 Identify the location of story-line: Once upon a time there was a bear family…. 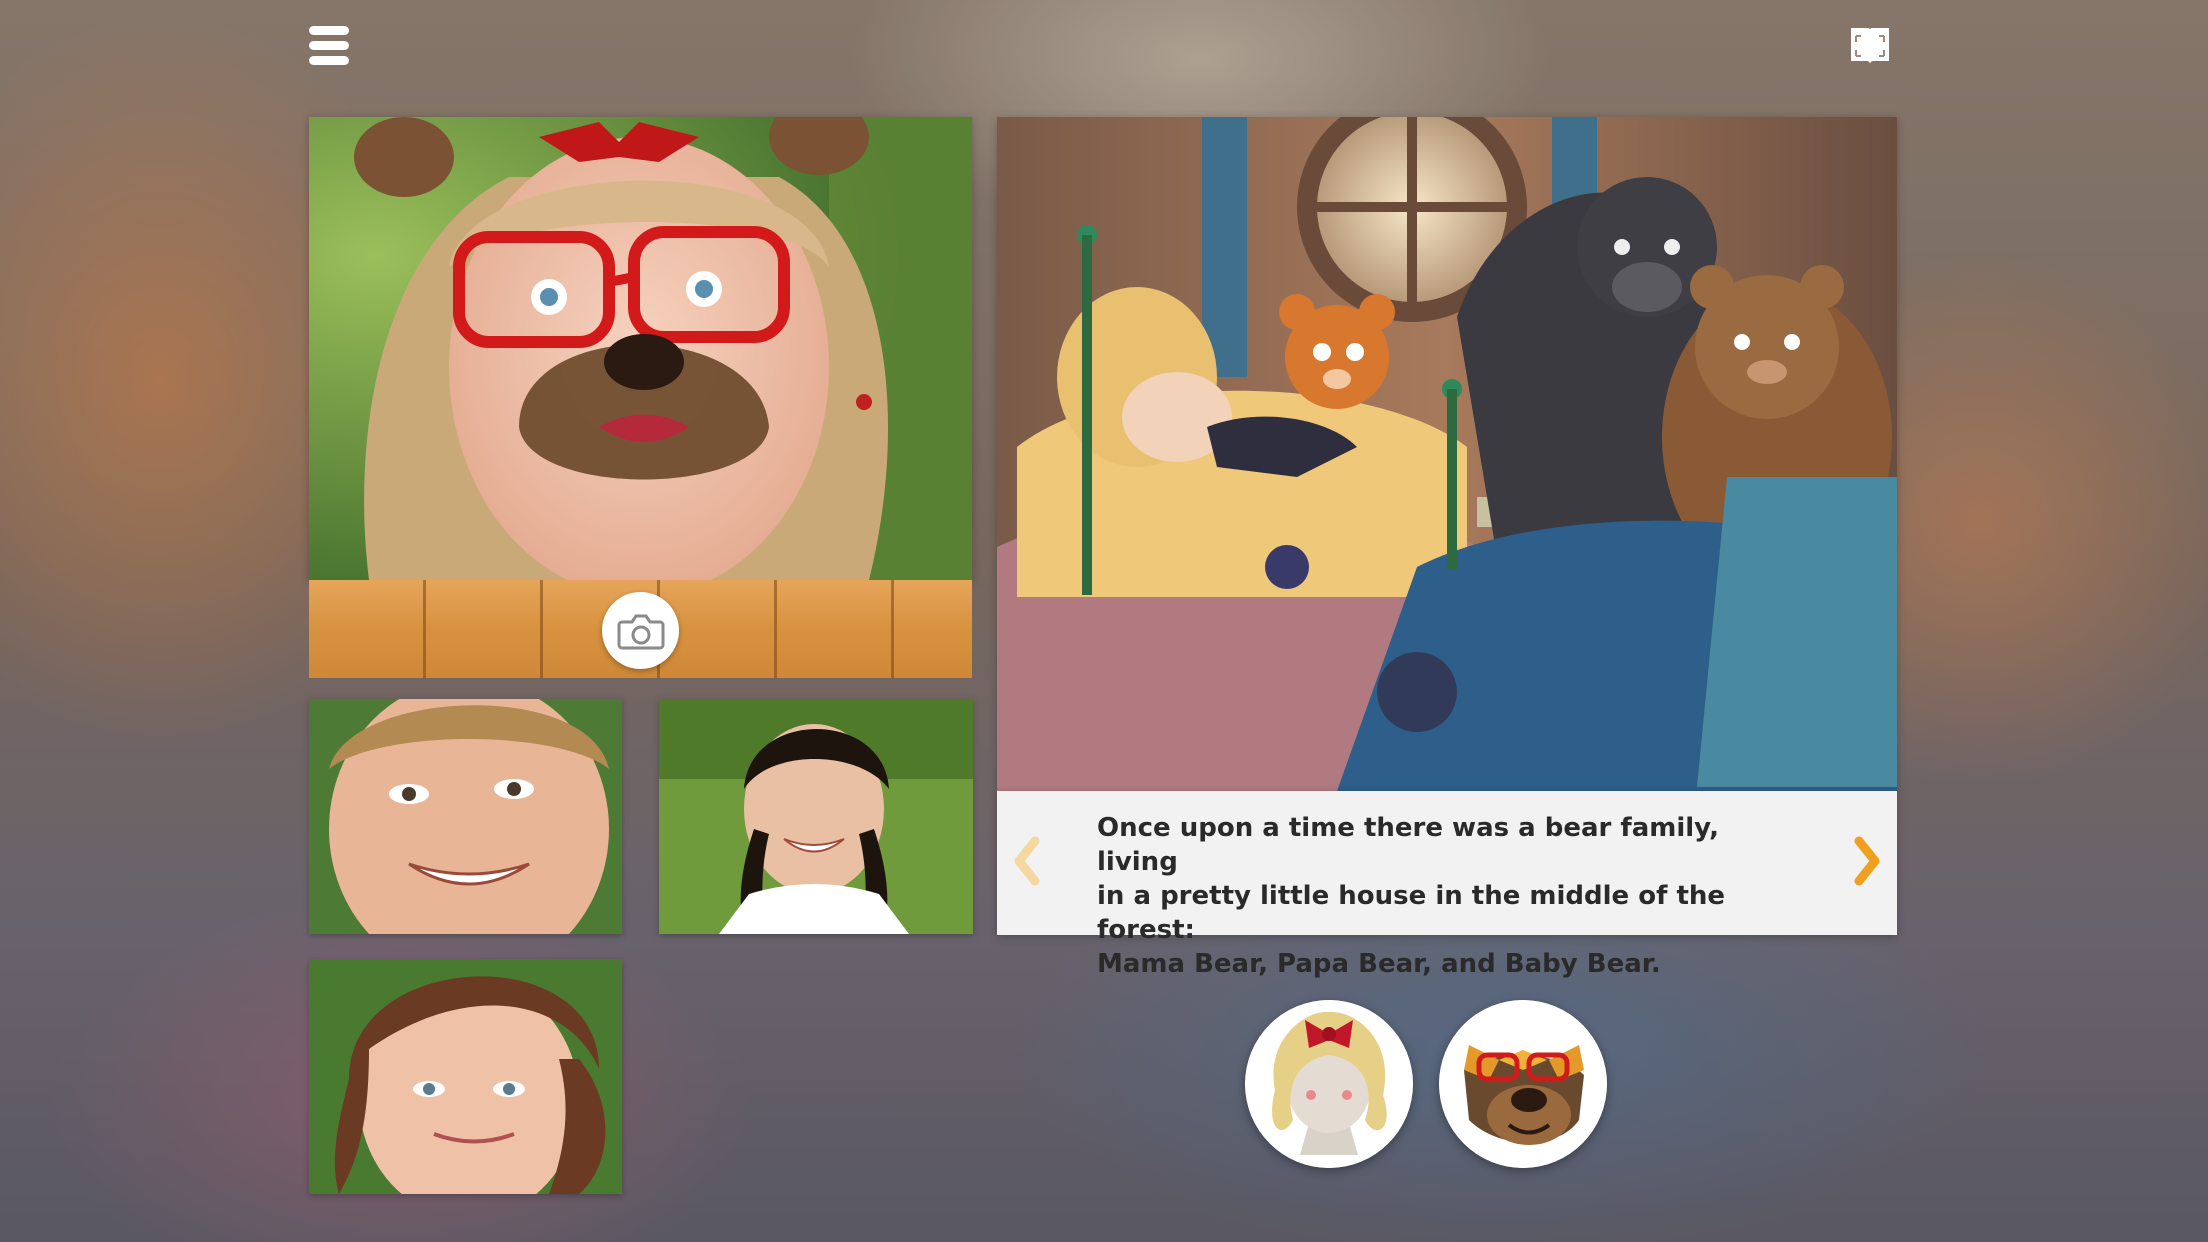
(1408, 845).